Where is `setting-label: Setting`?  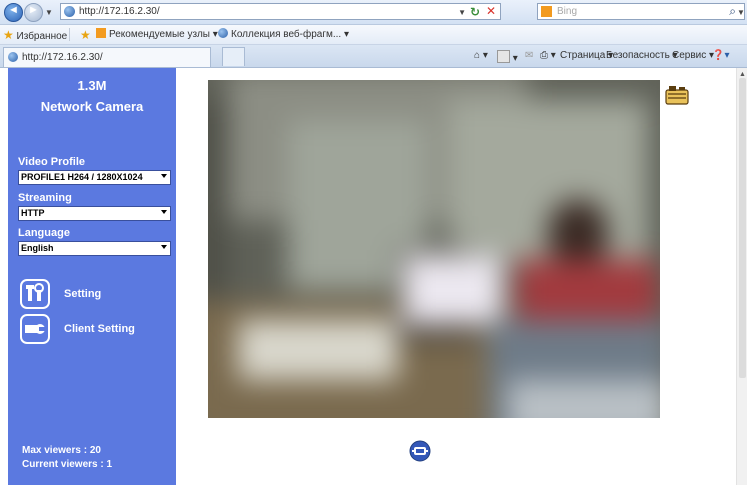 setting-label: Setting is located at coordinates (83, 294).